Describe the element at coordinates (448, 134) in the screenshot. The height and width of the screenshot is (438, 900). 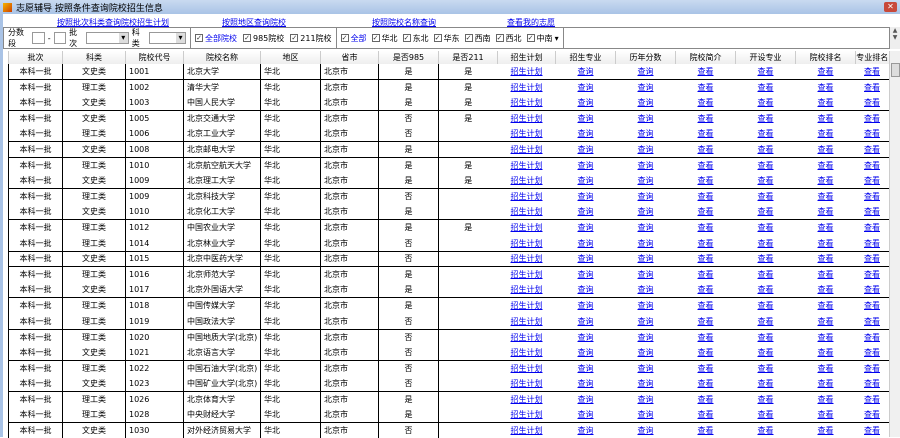
I see `table-row: 本科一批 理工类 1006 北京工业大学 华北 北京市否招生计划 查询 查询 查看 查看 查看 查看` at that location.